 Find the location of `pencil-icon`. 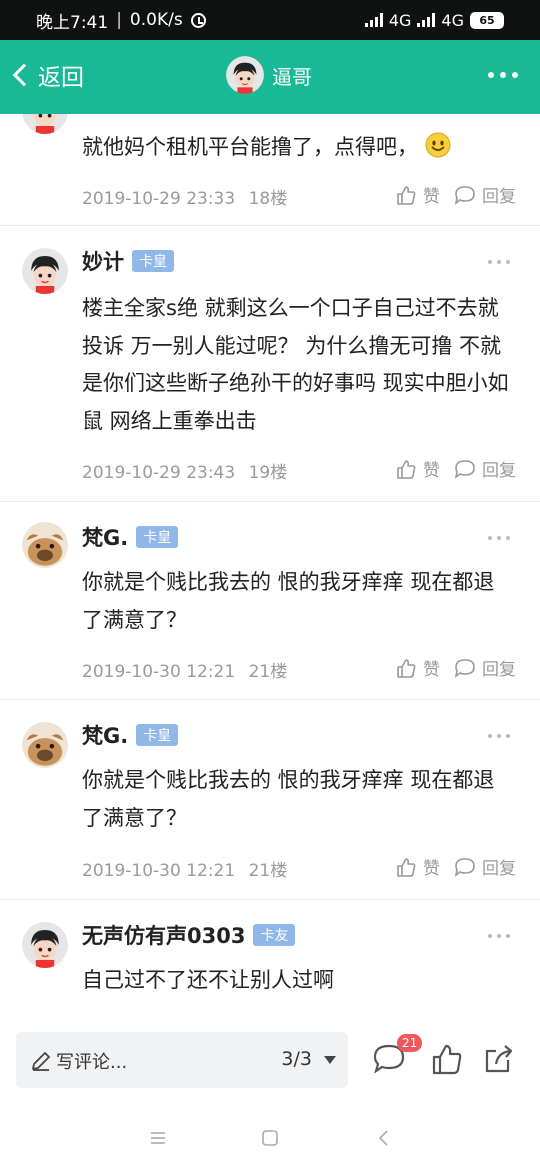

pencil-icon is located at coordinates (41, 1061).